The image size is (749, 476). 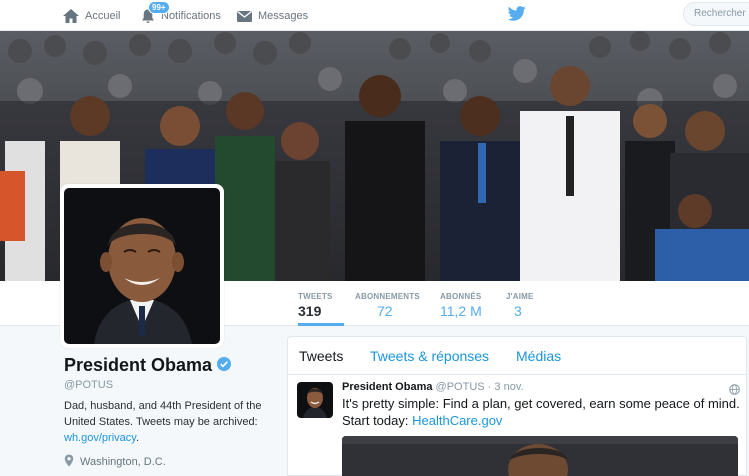 What do you see at coordinates (540, 456) in the screenshot?
I see `tweet-media-image` at bounding box center [540, 456].